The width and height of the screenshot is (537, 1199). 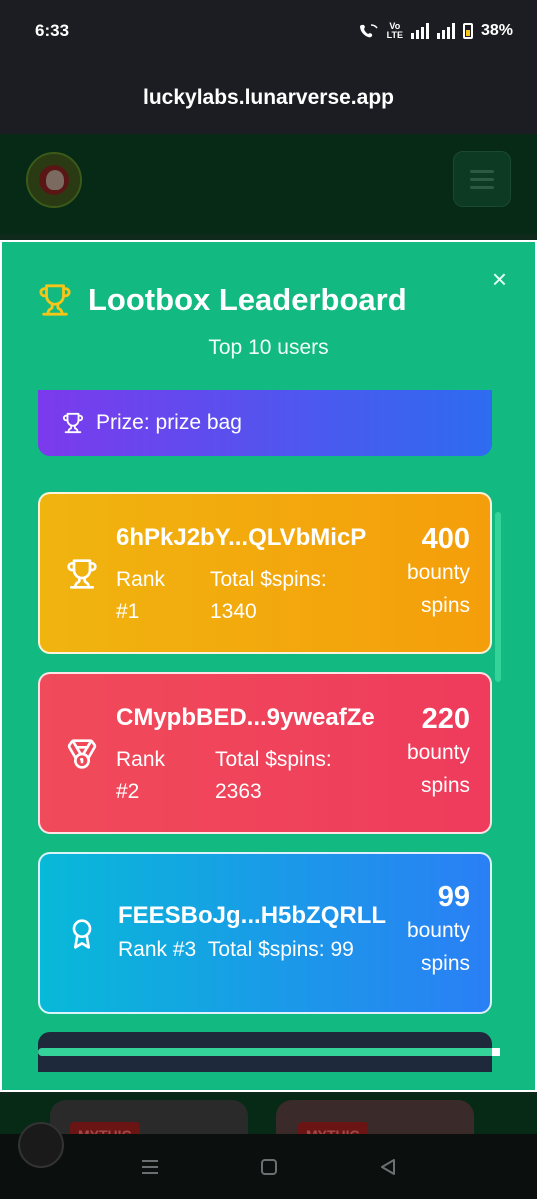 What do you see at coordinates (150, 1167) in the screenshot?
I see `recent-apps-icon` at bounding box center [150, 1167].